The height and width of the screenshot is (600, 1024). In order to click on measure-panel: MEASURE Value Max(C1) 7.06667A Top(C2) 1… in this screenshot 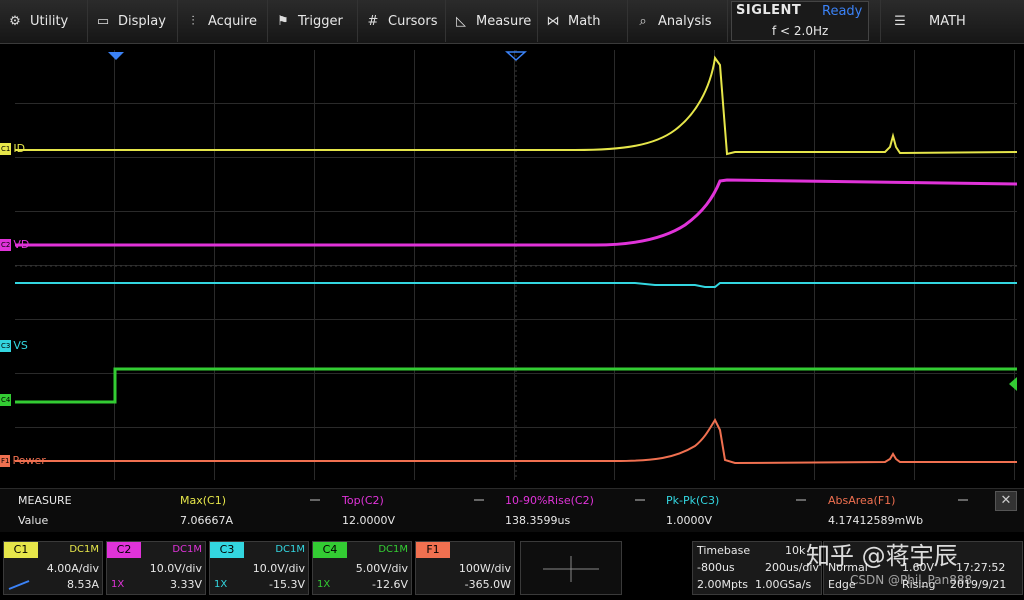, I will do `click(512, 510)`.